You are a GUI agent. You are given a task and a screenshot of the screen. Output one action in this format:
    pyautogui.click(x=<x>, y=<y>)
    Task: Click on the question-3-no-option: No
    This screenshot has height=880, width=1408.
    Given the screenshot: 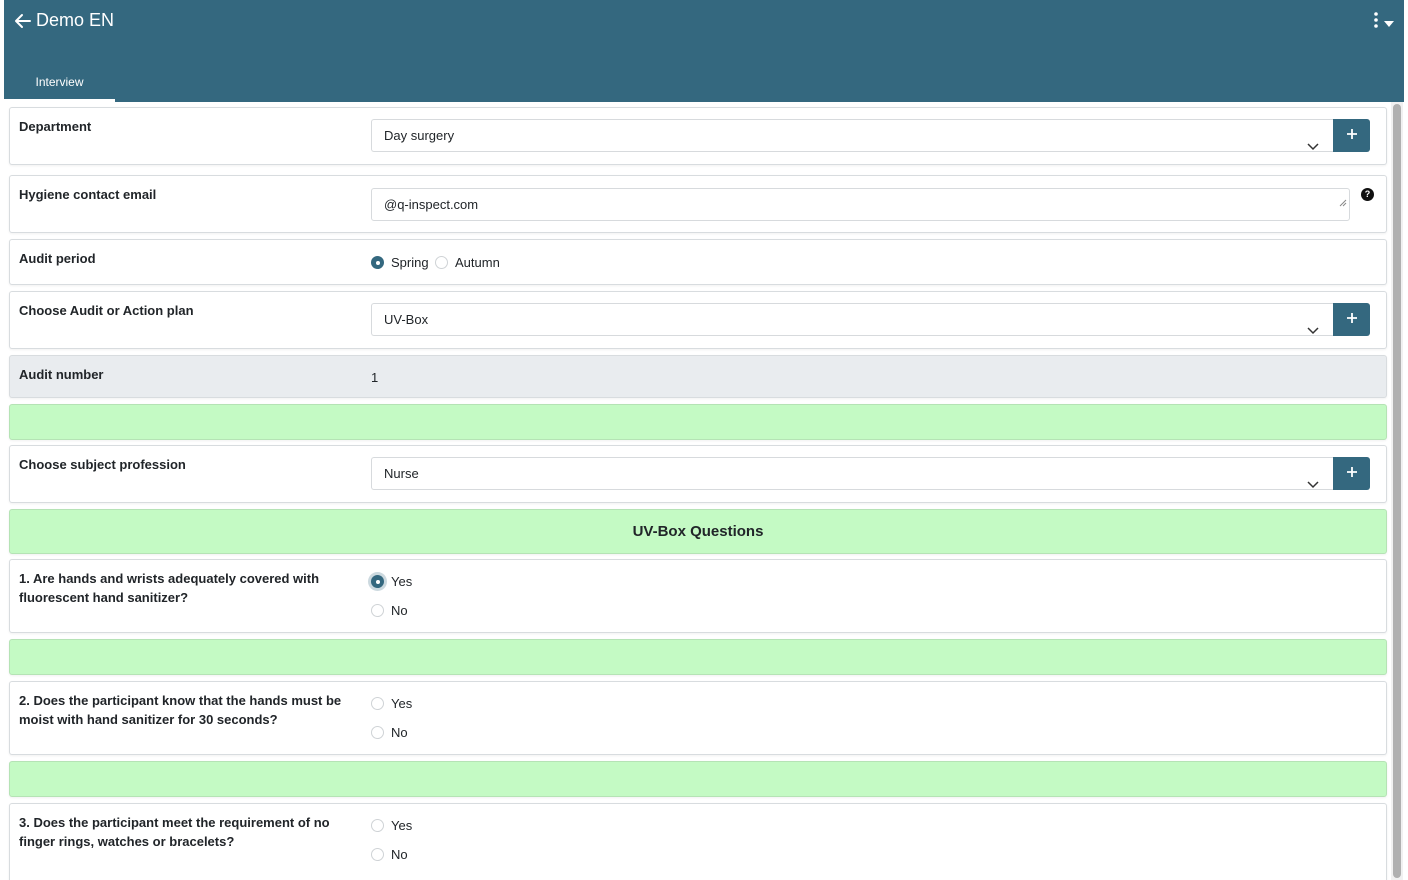 What is the action you would take?
    pyautogui.click(x=389, y=854)
    